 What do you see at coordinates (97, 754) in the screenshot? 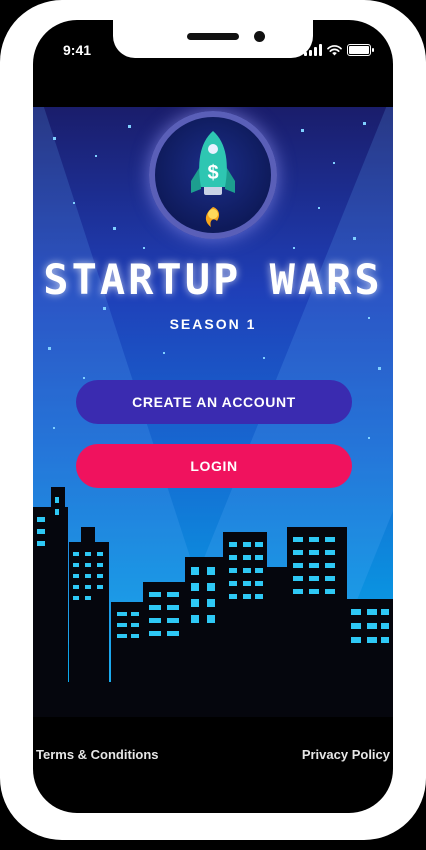
I see `terms-conditions-link: Terms & Conditions` at bounding box center [97, 754].